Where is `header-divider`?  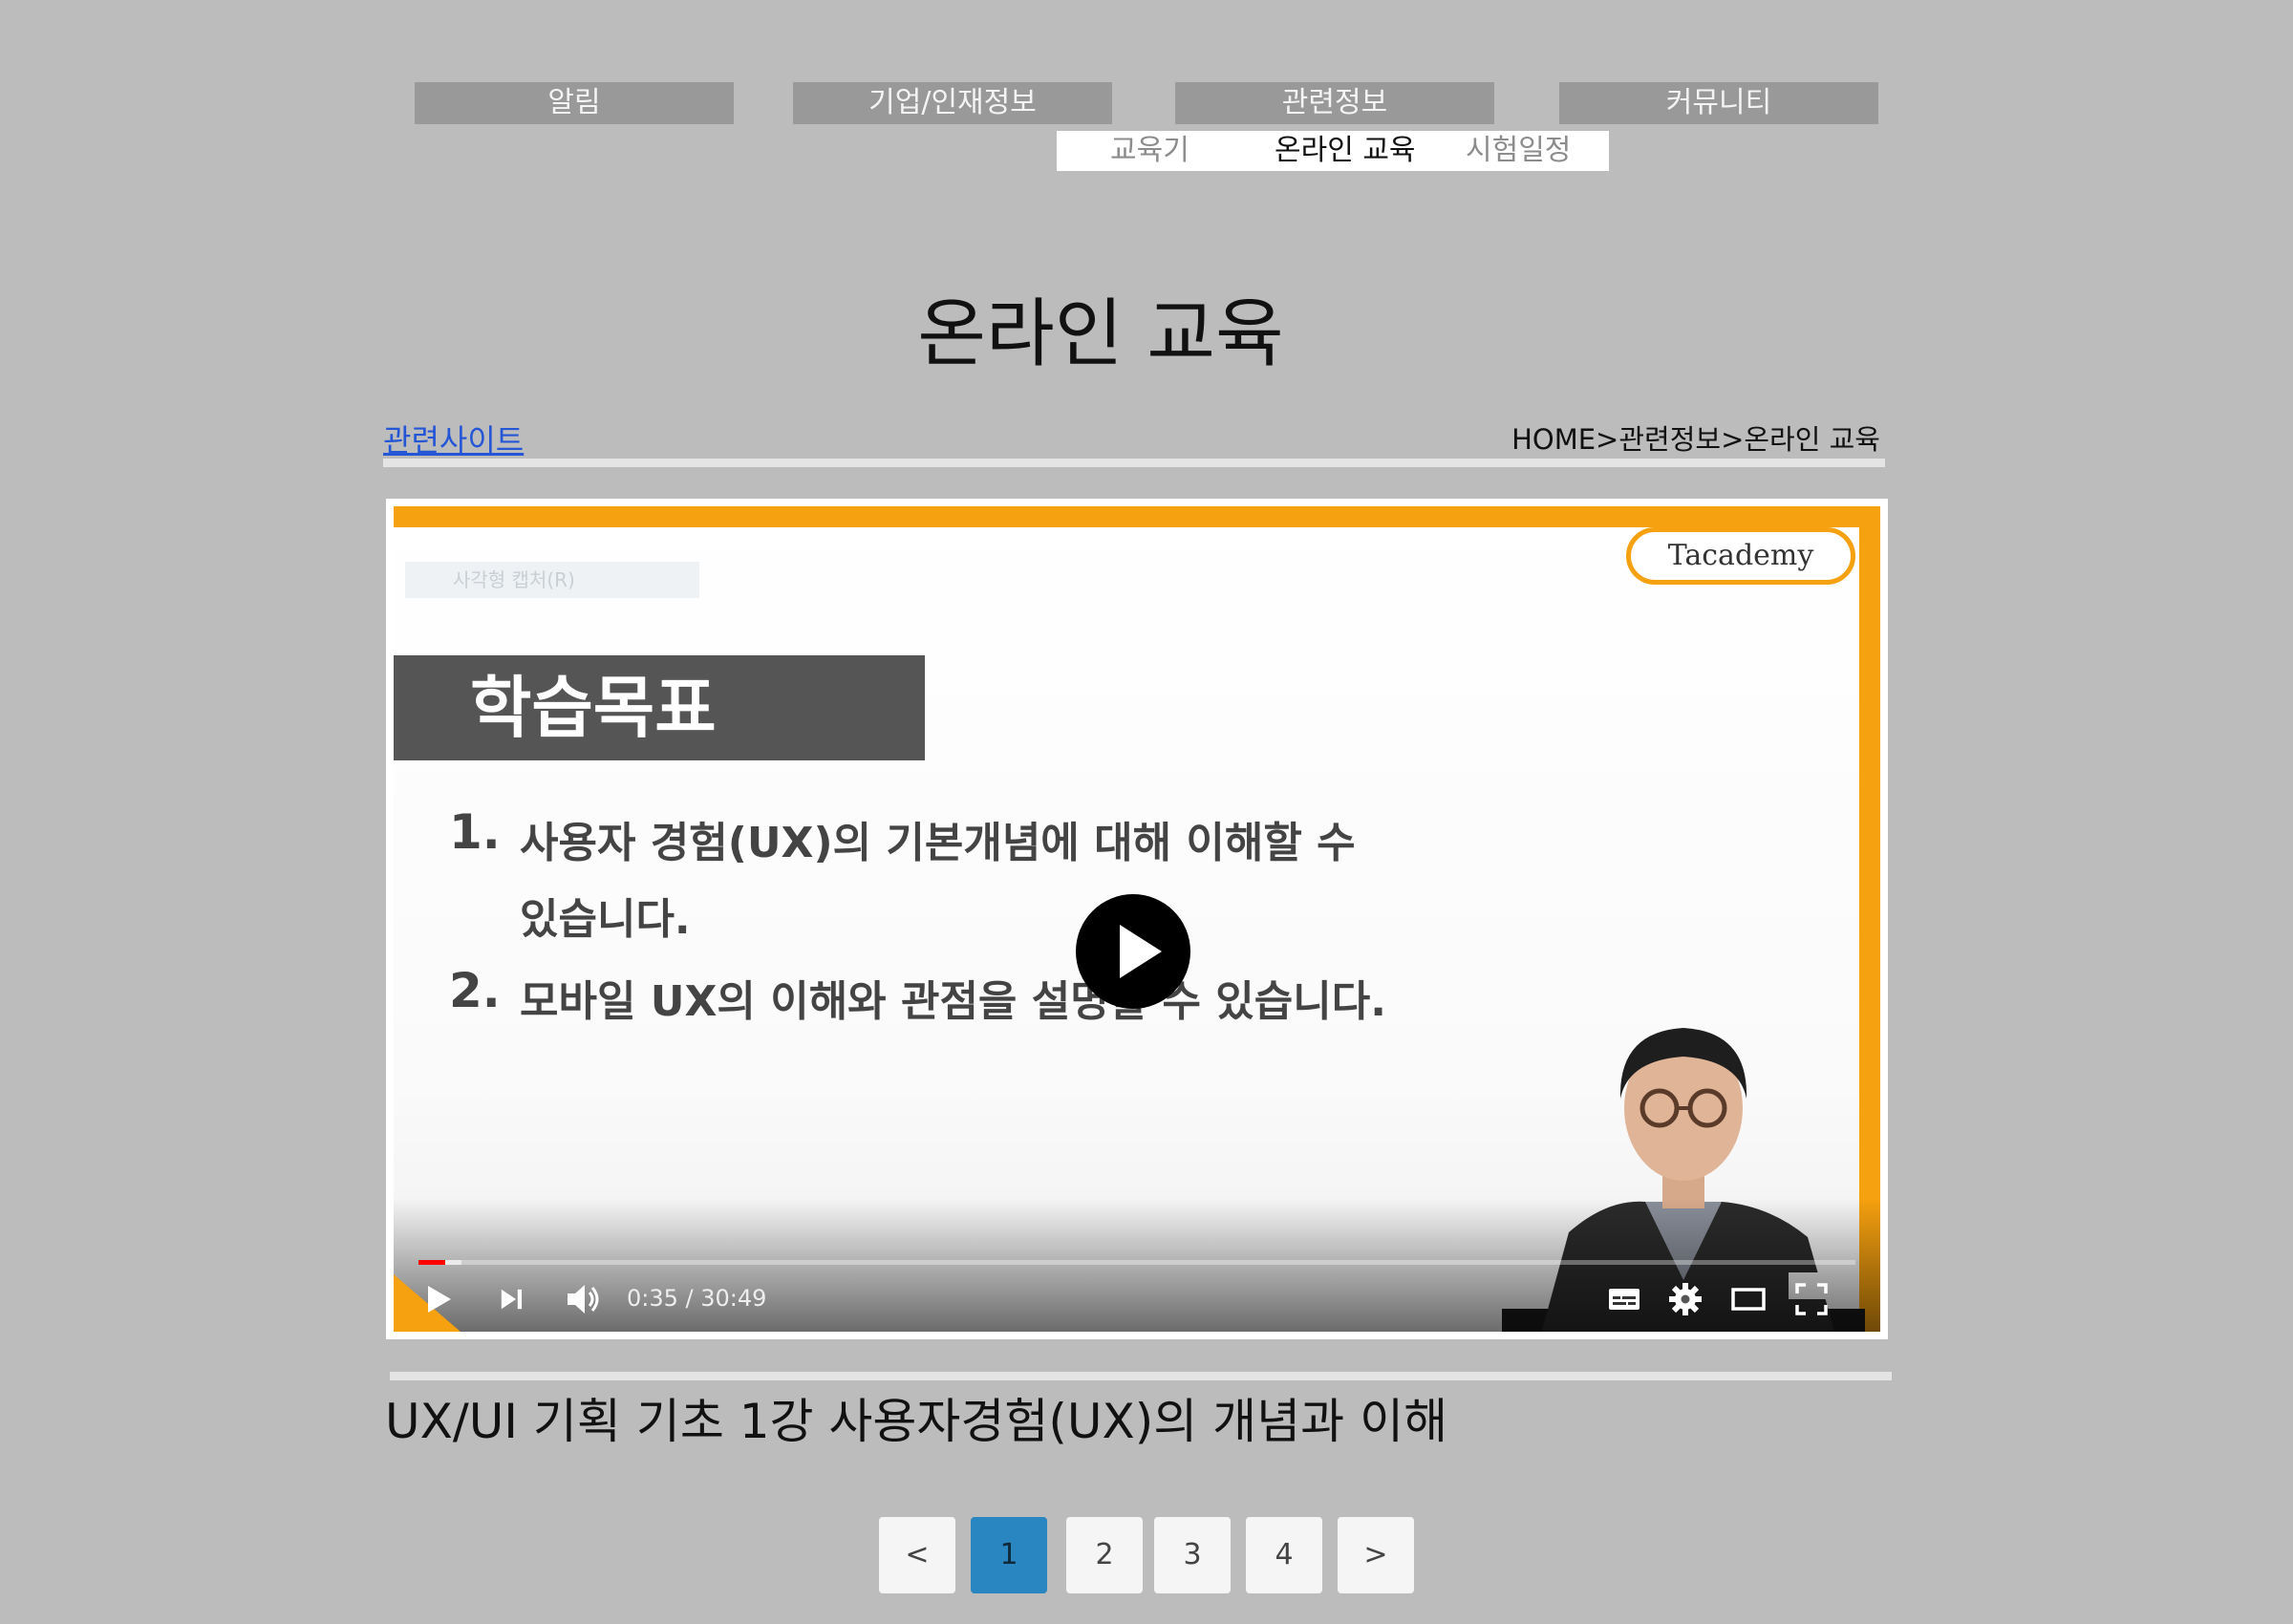
header-divider is located at coordinates (1134, 463).